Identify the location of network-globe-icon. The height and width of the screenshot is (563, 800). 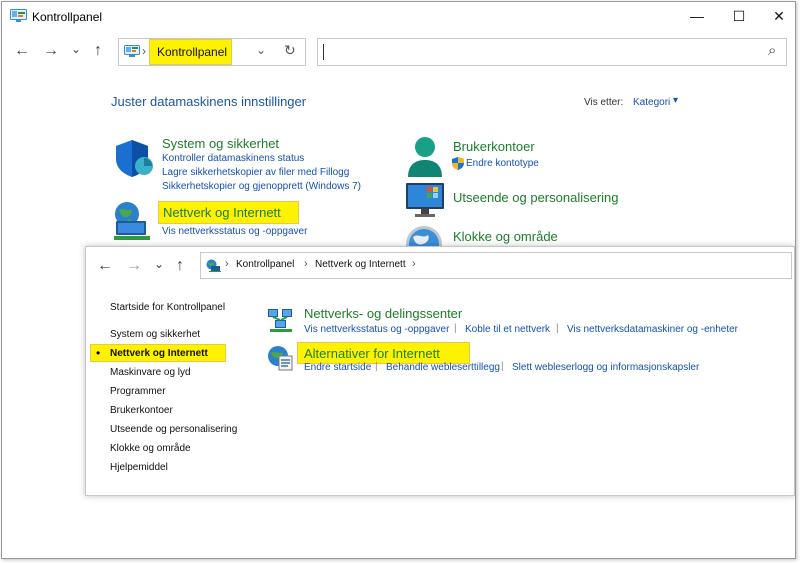
(133, 221).